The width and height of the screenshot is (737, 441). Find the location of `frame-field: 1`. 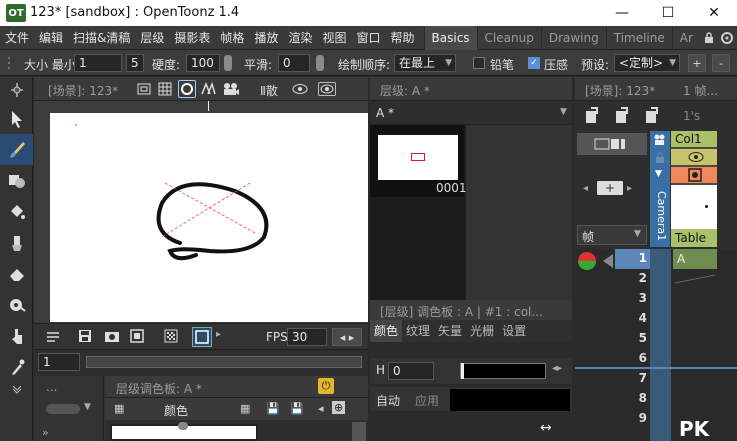

frame-field: 1 is located at coordinates (59, 362).